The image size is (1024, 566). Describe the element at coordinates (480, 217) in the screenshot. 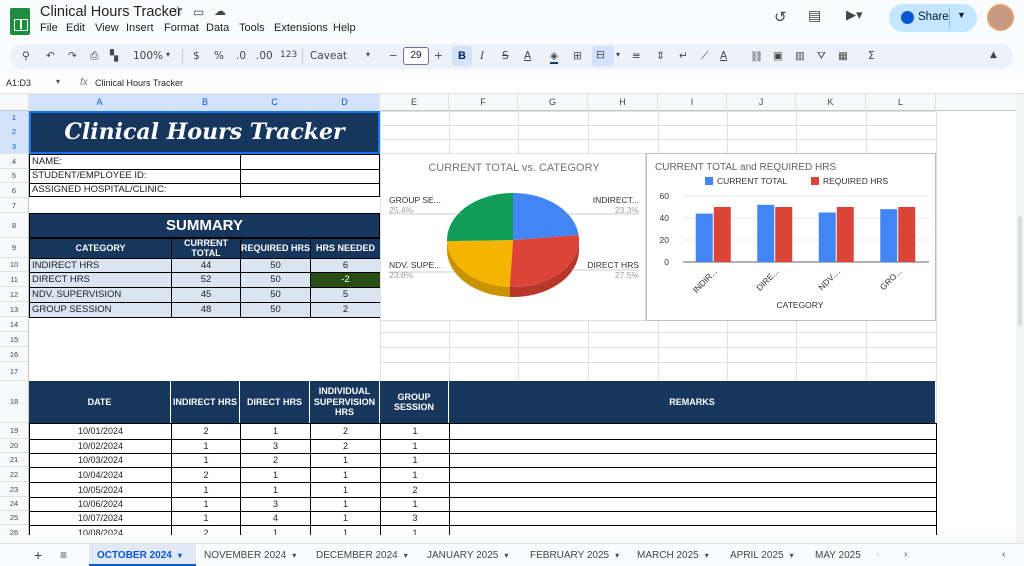

I see `pie-slice` at that location.